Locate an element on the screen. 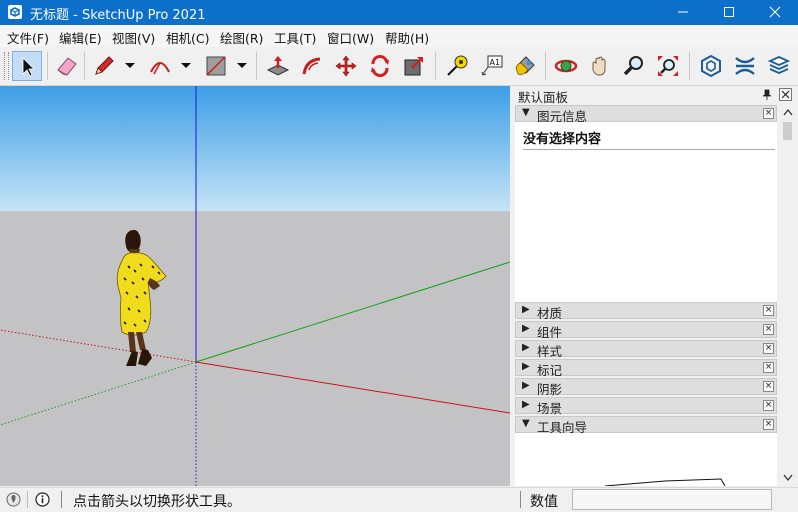  warehouse-tool is located at coordinates (711, 66).